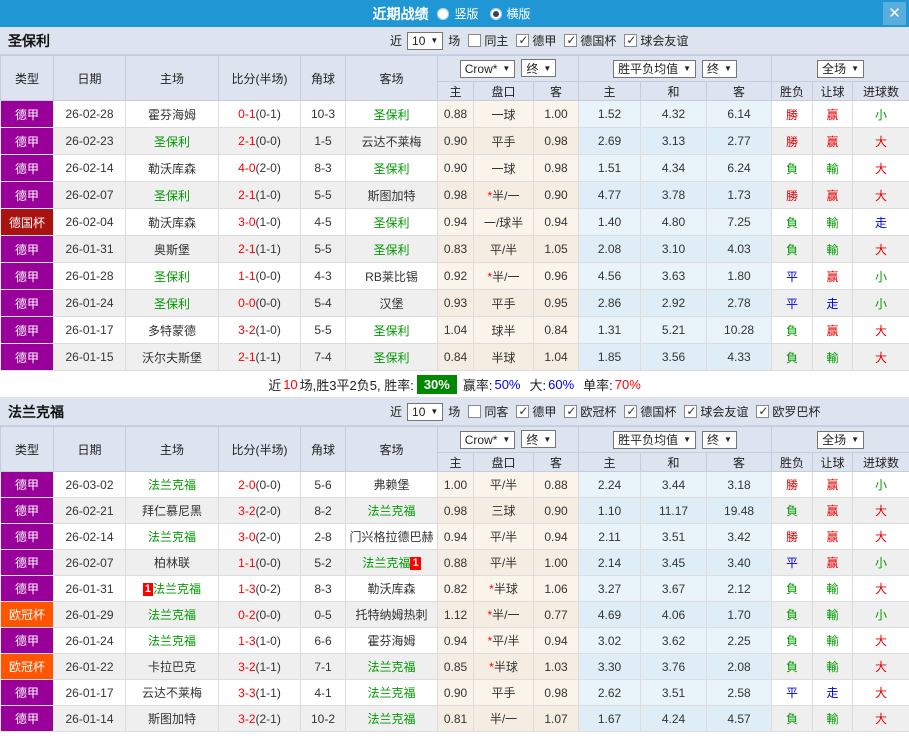 Image resolution: width=909 pixels, height=750 pixels. I want to click on team-name: 拜仁慕尼黑, so click(171, 511).